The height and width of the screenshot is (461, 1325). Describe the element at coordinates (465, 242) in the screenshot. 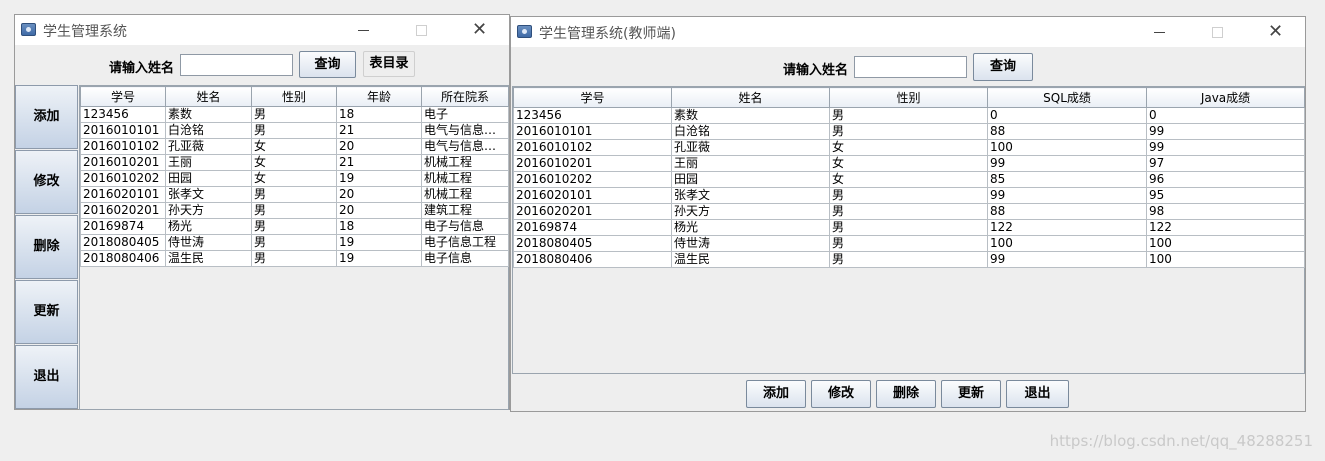

I see `table-cell: 电子信息工程` at that location.